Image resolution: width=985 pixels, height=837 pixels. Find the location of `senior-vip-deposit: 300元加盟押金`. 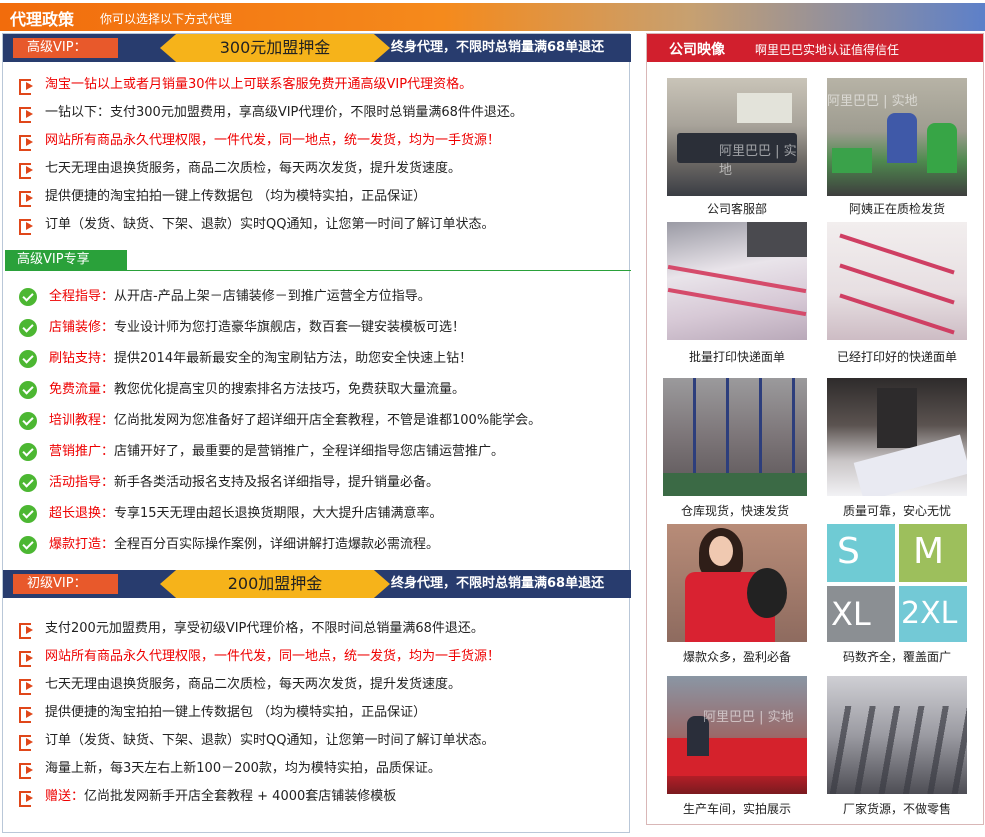

senior-vip-deposit: 300元加盟押金 is located at coordinates (275, 48).